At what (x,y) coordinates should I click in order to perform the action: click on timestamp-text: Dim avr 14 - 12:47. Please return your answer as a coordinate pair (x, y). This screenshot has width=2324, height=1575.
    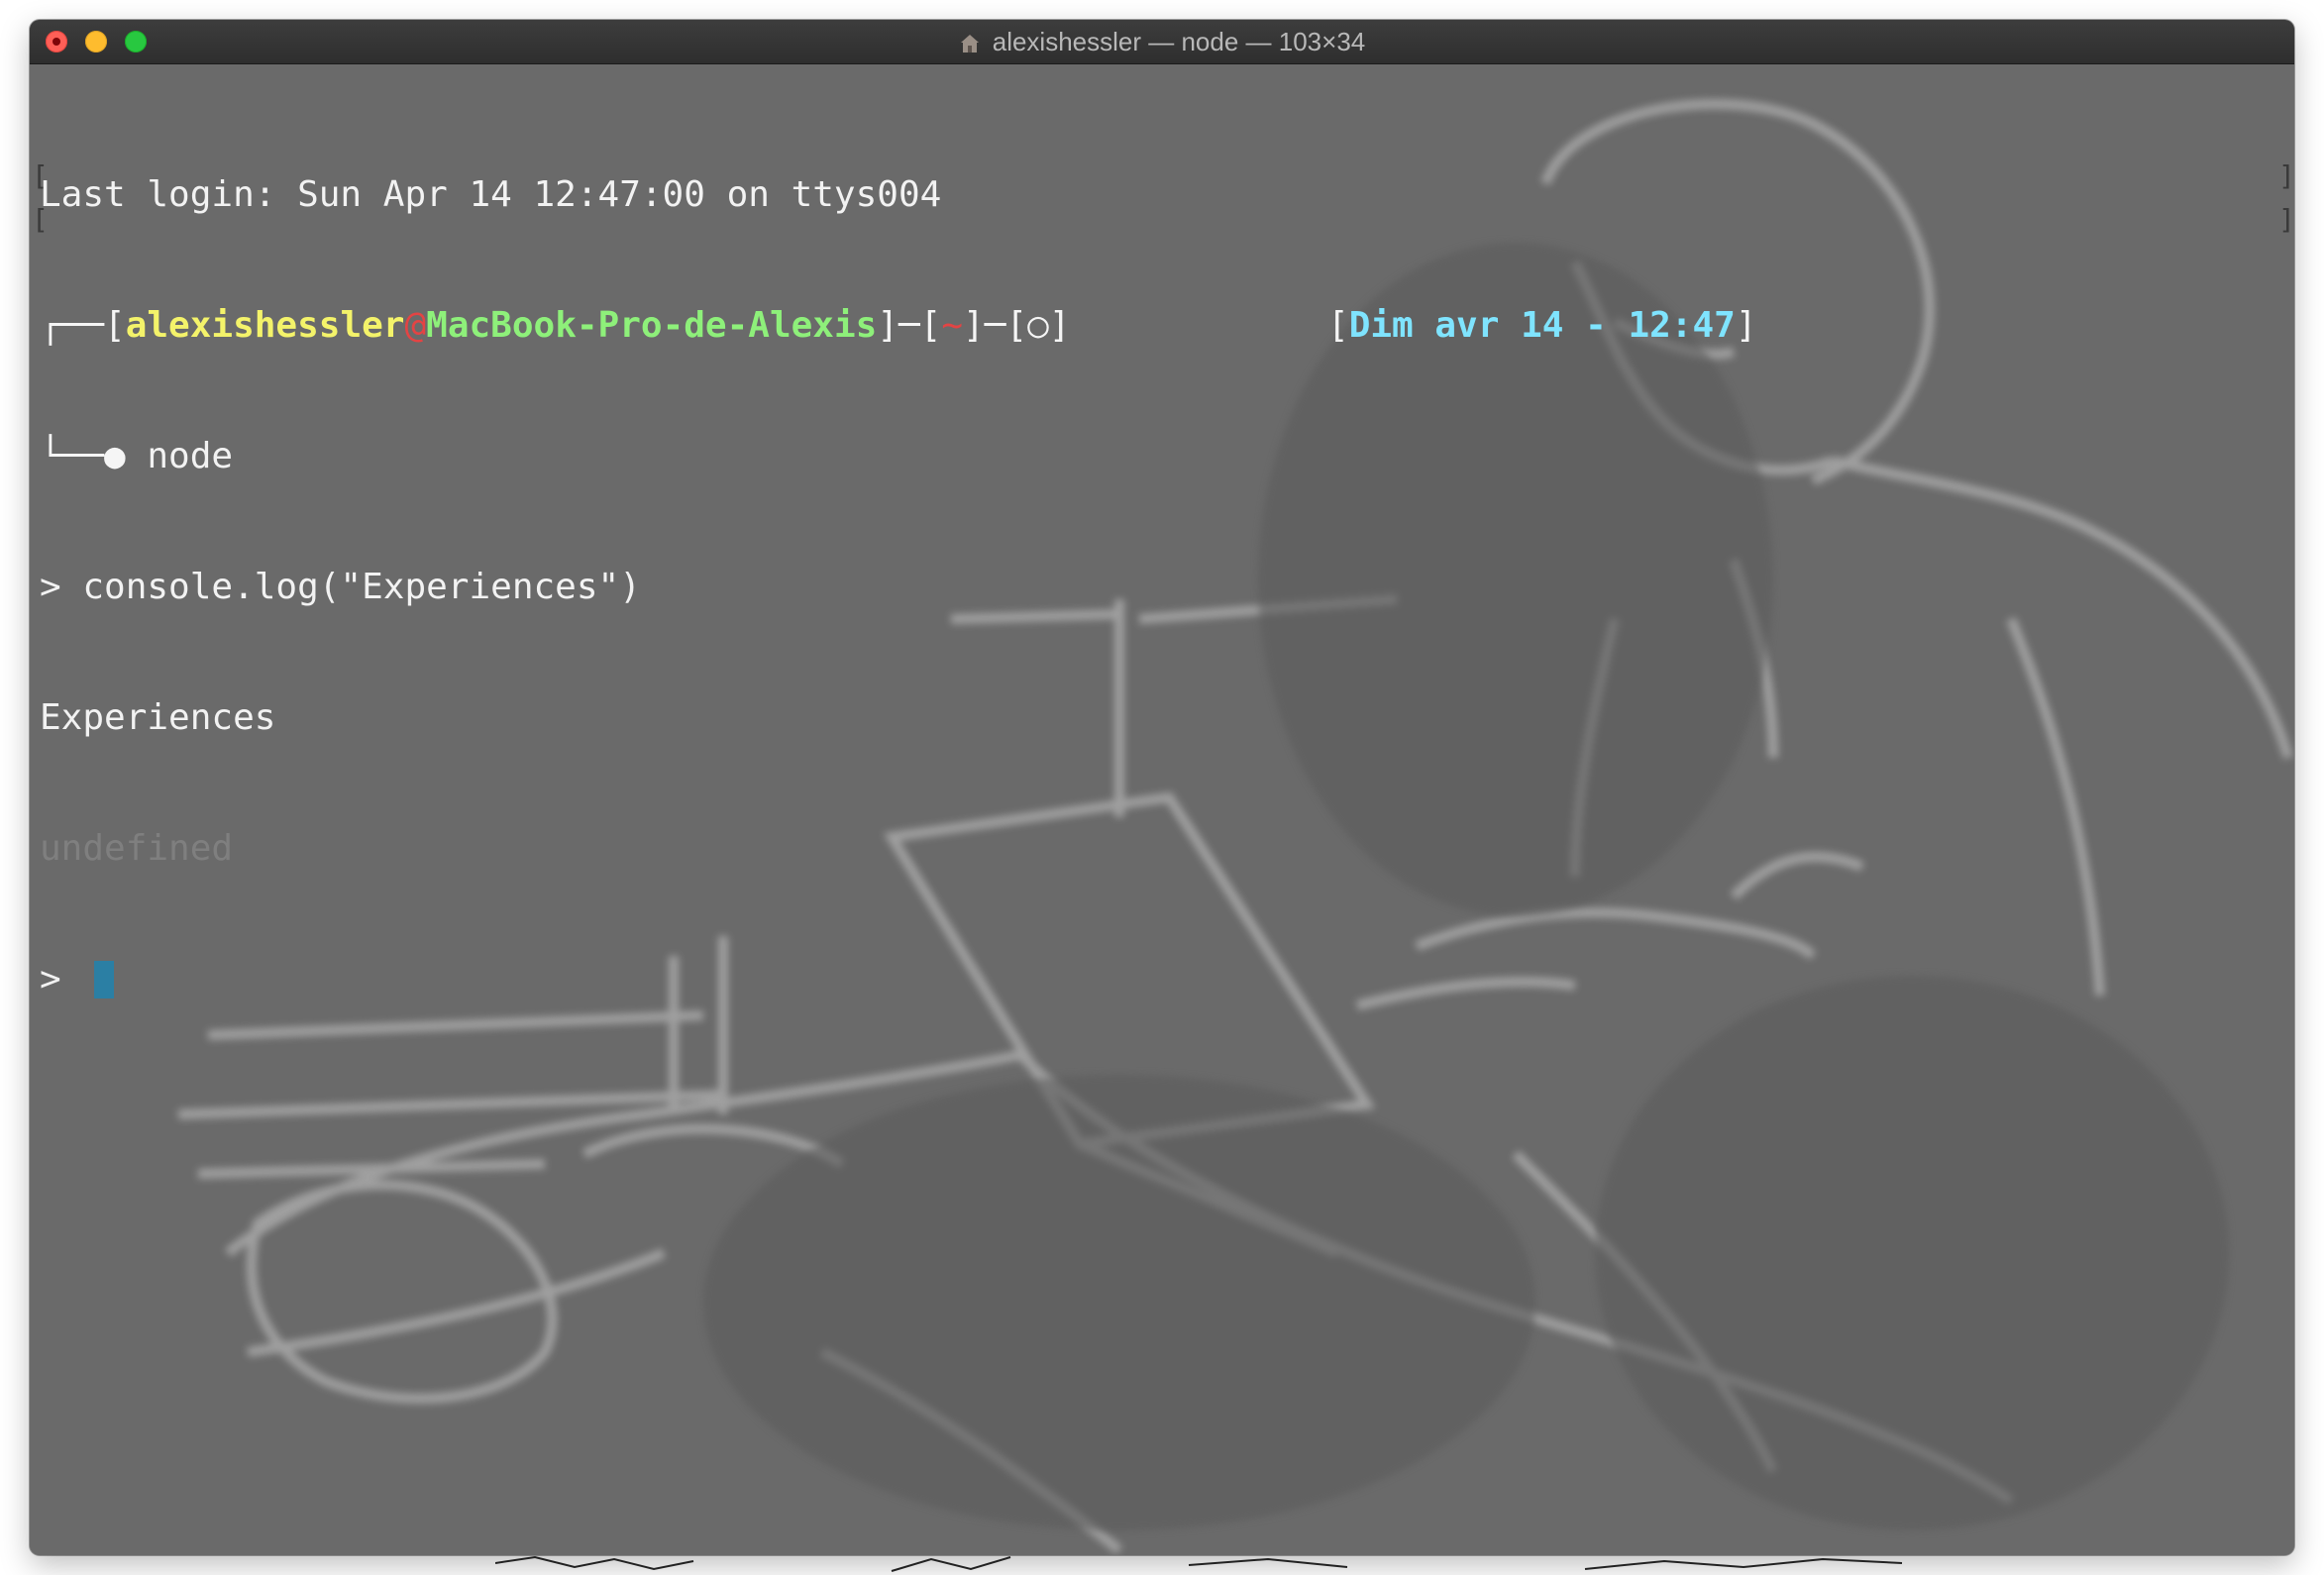
    Looking at the image, I should click on (1542, 325).